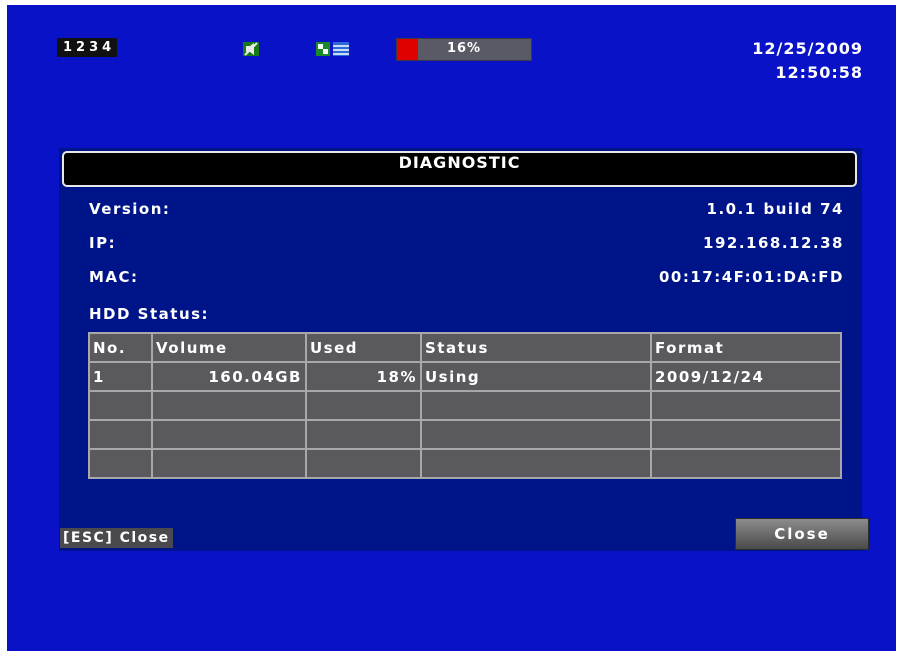  Describe the element at coordinates (363, 347) in the screenshot. I see `column-header-used: Used` at that location.